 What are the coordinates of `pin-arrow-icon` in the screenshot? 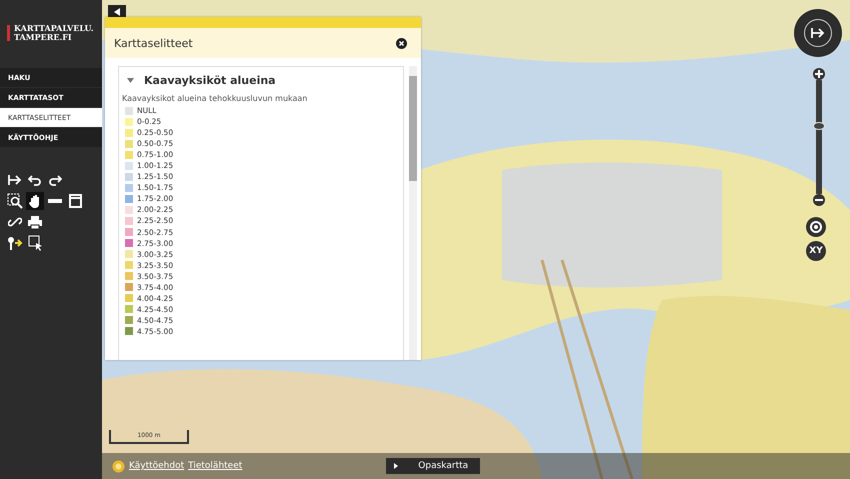 It's located at (15, 243).